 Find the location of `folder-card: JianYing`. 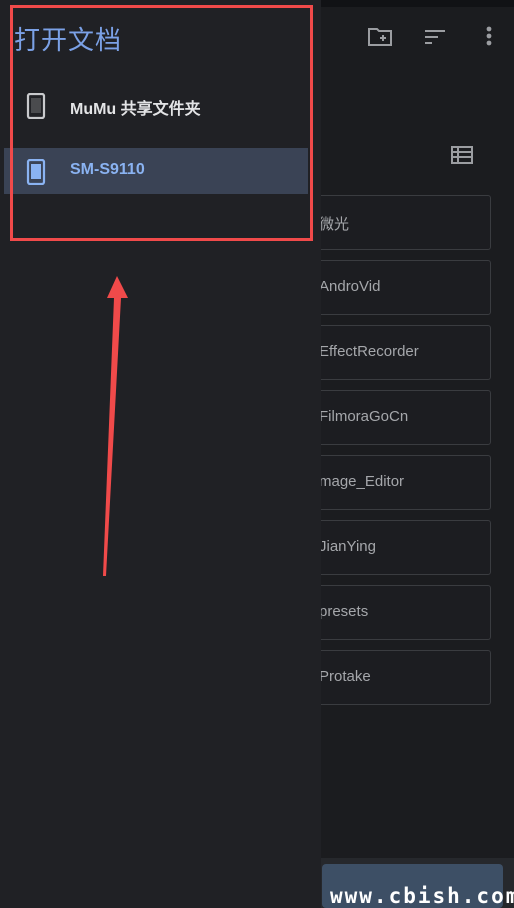

folder-card: JianYing is located at coordinates (395, 547).